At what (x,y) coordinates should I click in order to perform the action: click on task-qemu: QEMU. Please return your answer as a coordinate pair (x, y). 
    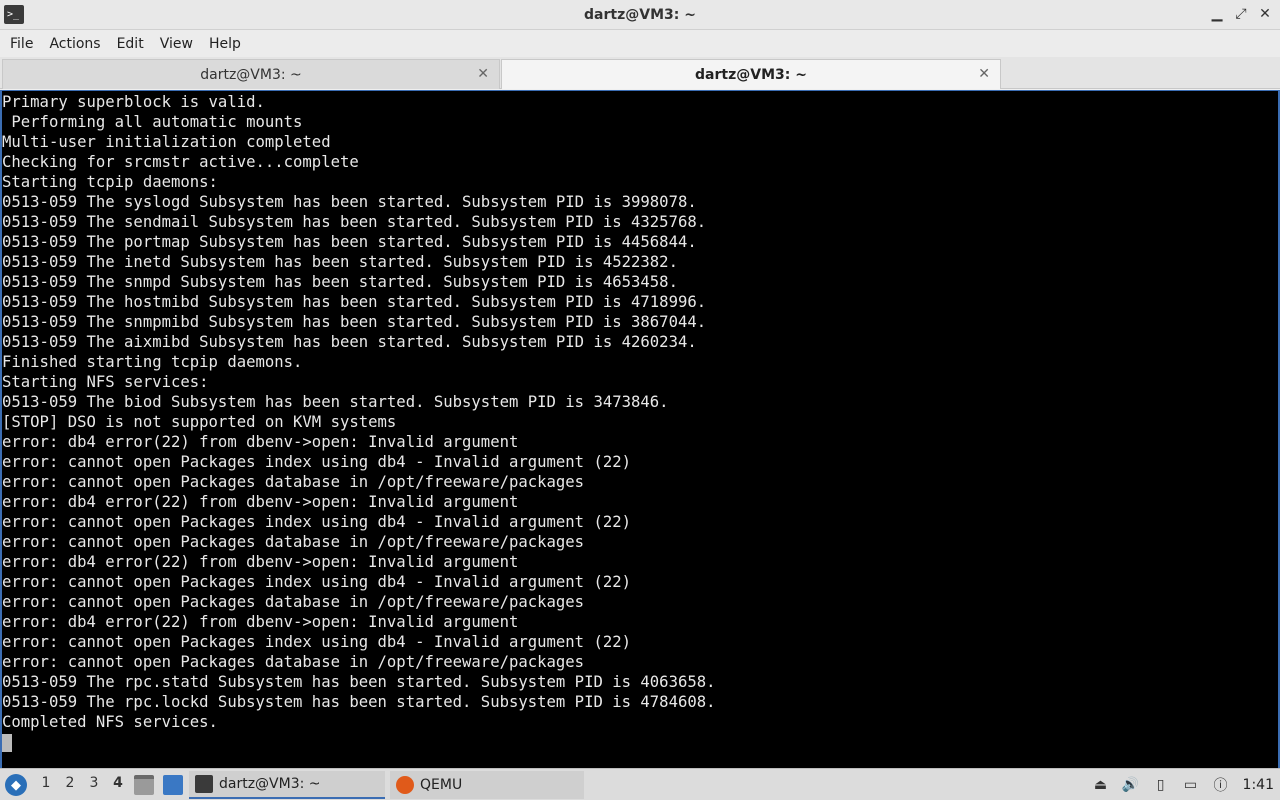
    Looking at the image, I should click on (487, 785).